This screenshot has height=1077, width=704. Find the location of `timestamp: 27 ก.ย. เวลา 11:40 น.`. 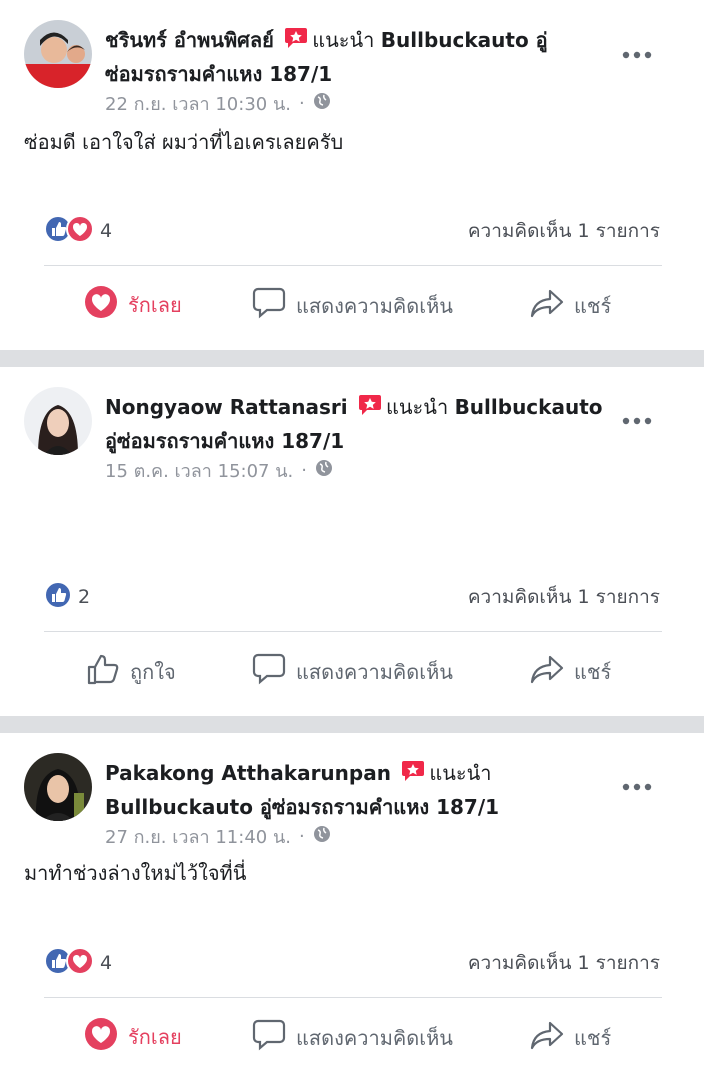

timestamp: 27 ก.ย. เวลา 11:40 น. is located at coordinates (198, 836).